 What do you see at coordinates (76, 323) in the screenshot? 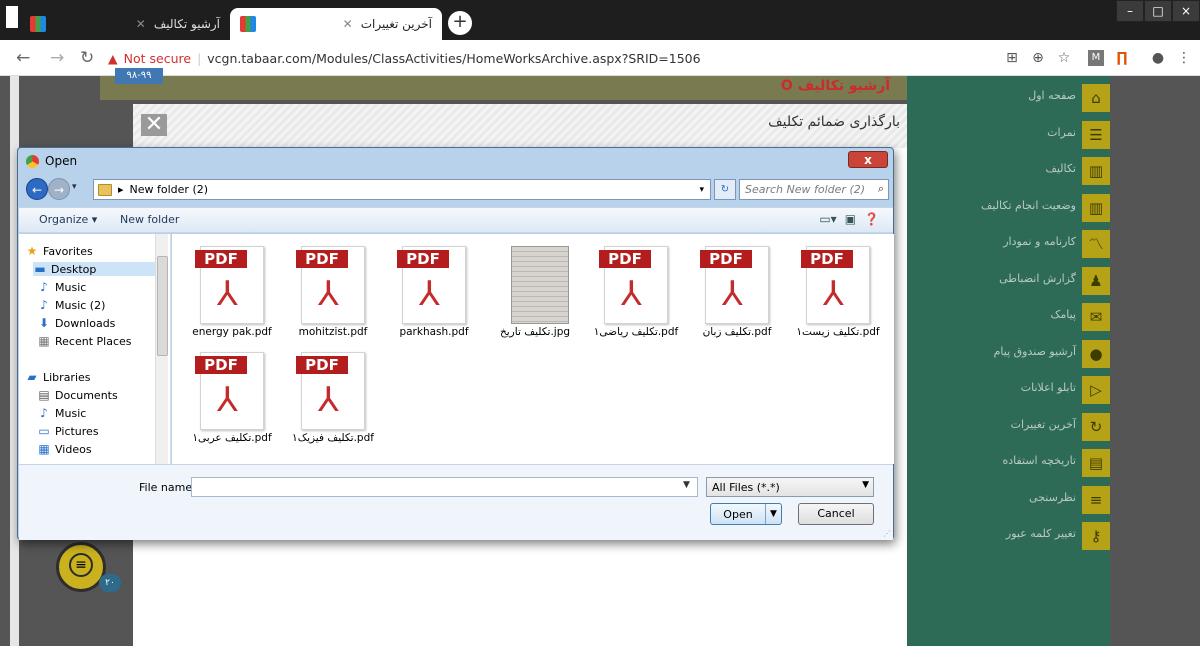
I see `nav-item-downloads: ⬇ Downloads` at bounding box center [76, 323].